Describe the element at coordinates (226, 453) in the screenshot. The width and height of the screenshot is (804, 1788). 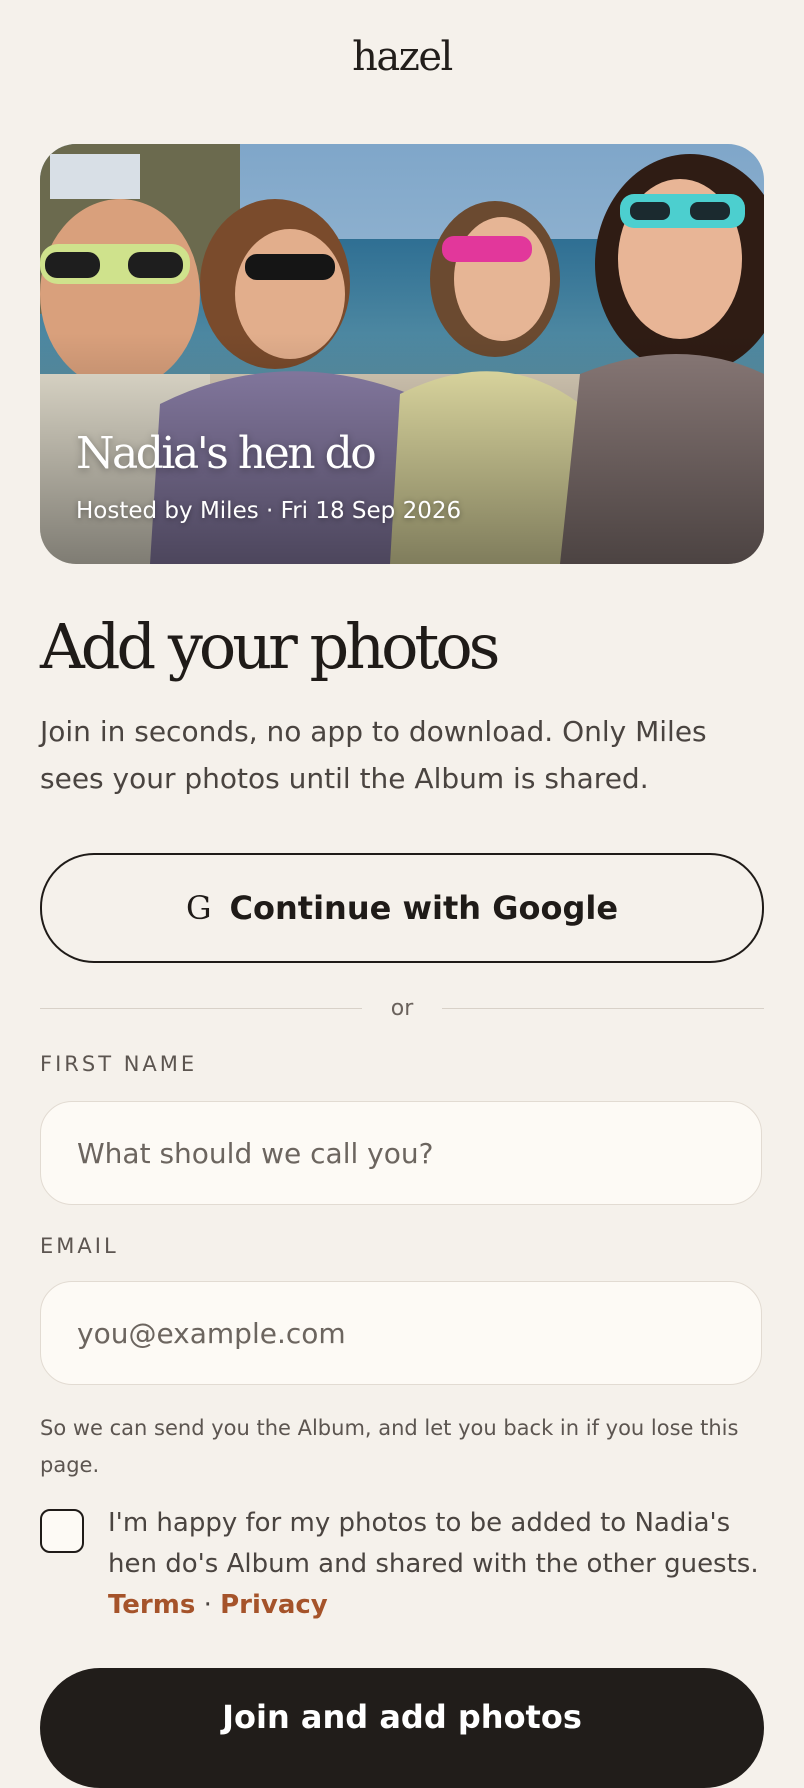
I see `event-title: Nadia's hen do` at that location.